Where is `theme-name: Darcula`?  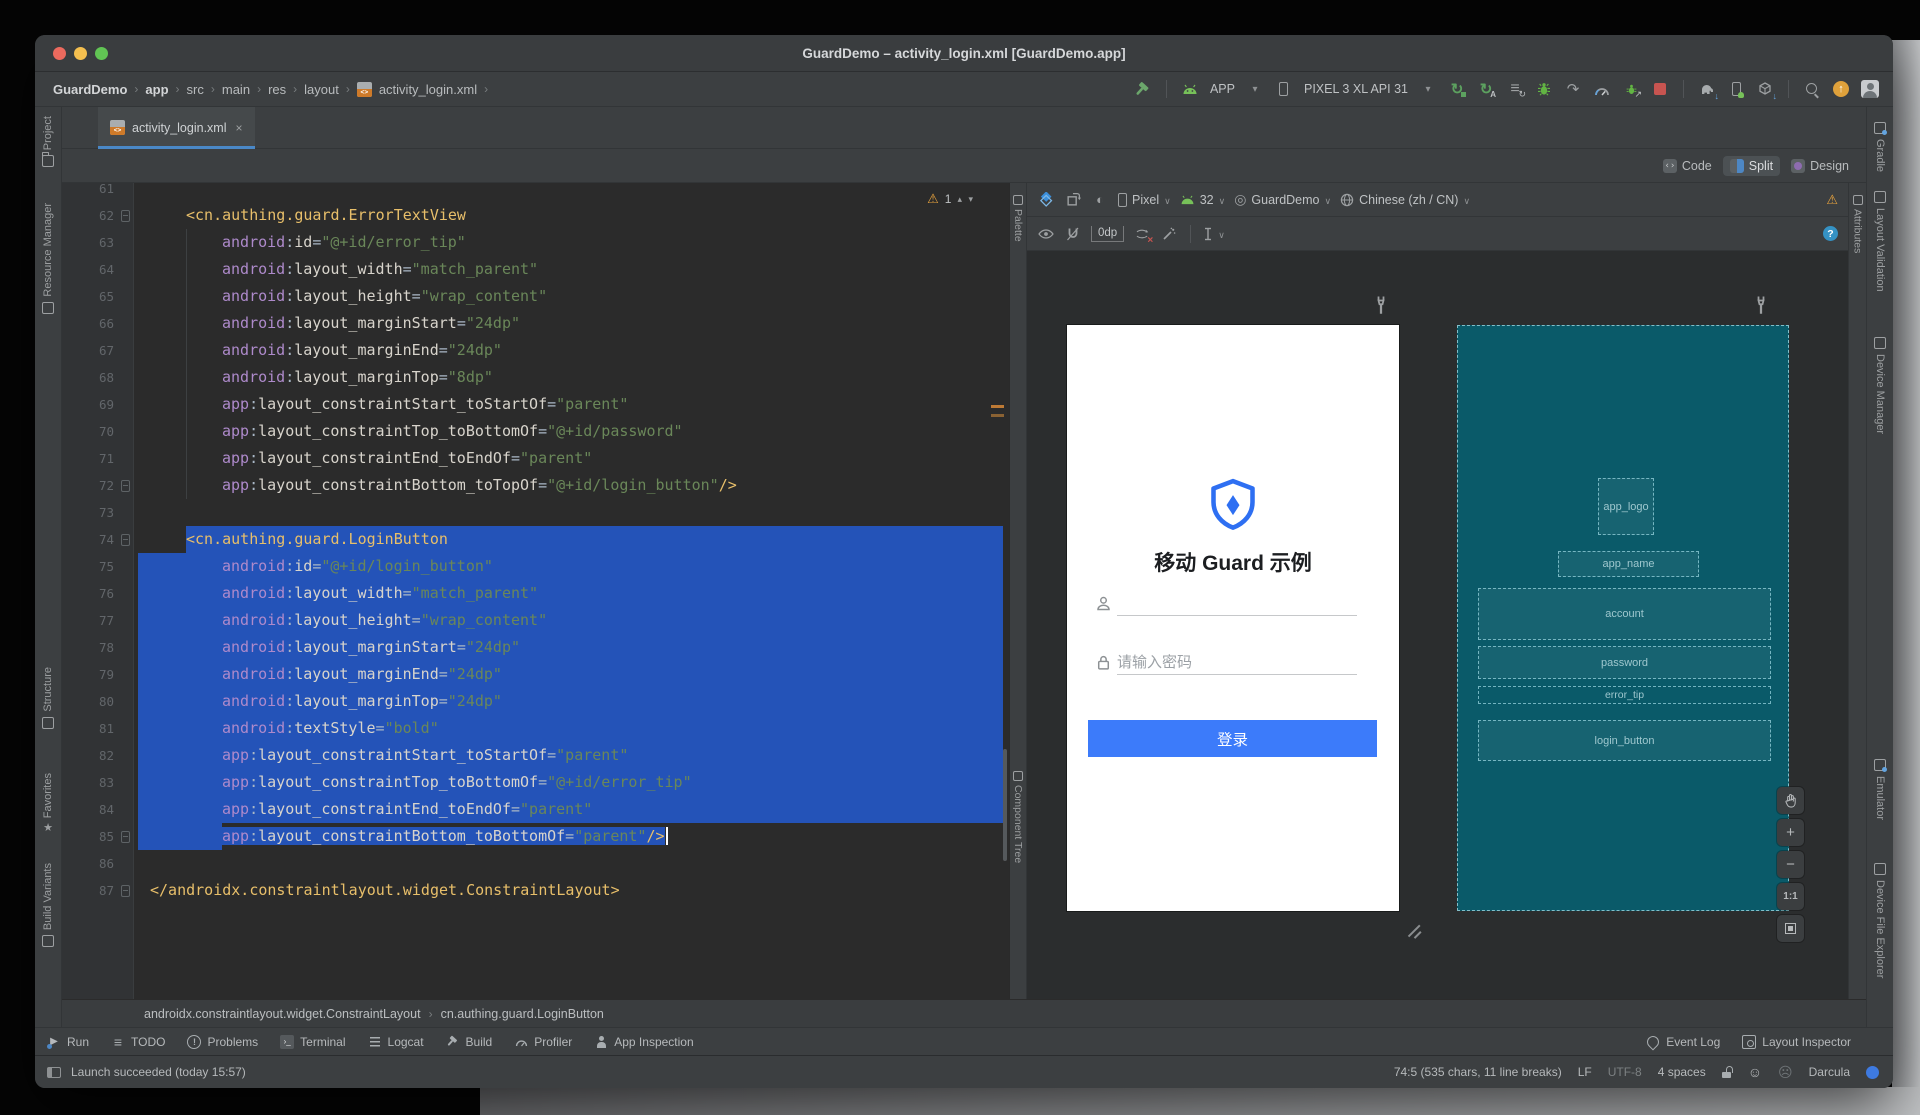
theme-name: Darcula is located at coordinates (1829, 1072).